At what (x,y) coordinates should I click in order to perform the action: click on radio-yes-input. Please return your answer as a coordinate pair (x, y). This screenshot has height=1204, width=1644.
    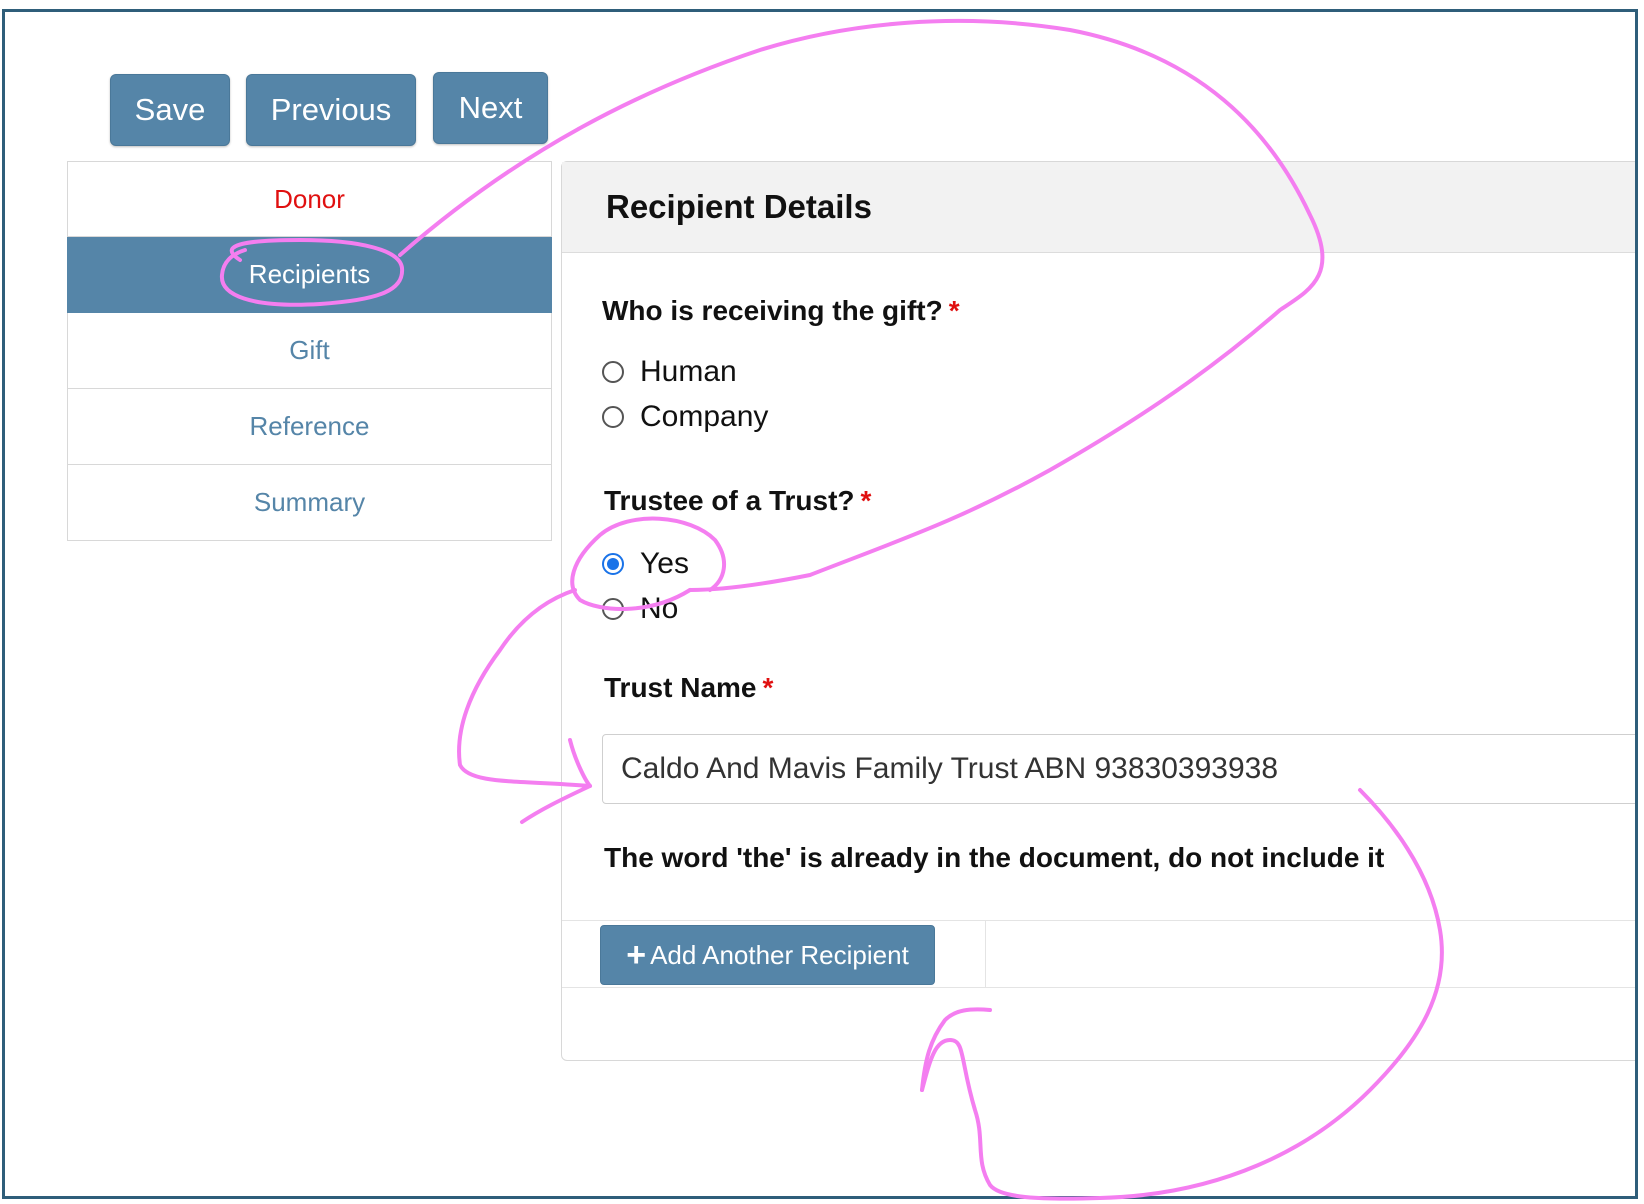
    Looking at the image, I should click on (613, 564).